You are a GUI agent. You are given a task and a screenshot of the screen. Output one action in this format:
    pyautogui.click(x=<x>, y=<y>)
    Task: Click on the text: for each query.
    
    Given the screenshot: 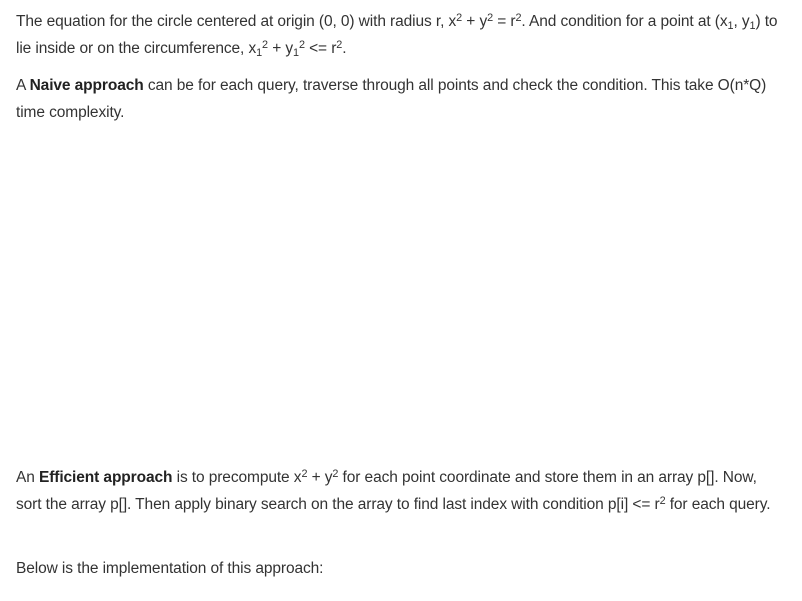 What is the action you would take?
    pyautogui.click(x=718, y=504)
    